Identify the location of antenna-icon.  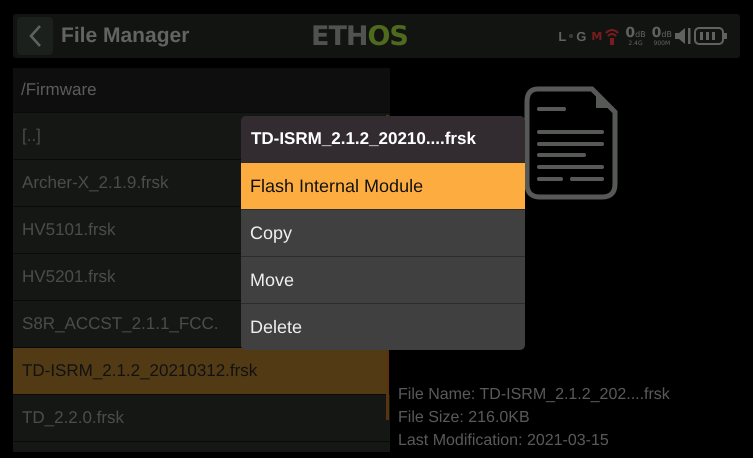
(612, 36).